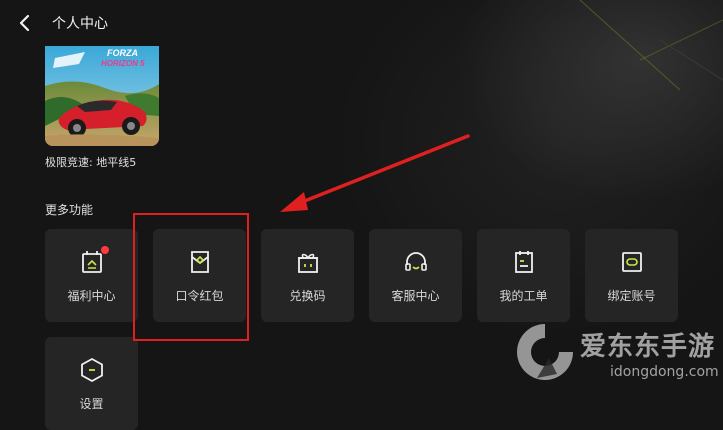 Image resolution: width=723 pixels, height=430 pixels. I want to click on tile-customer-service: 客服中心, so click(415, 275).